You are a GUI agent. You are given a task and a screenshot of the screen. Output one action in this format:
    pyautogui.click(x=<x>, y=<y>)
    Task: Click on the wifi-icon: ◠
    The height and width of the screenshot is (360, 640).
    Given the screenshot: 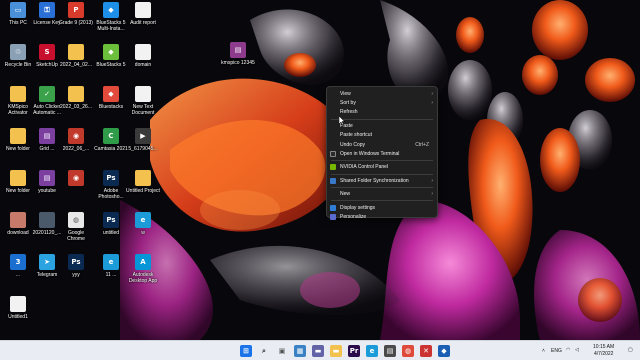 What is the action you would take?
    pyautogui.click(x=568, y=350)
    